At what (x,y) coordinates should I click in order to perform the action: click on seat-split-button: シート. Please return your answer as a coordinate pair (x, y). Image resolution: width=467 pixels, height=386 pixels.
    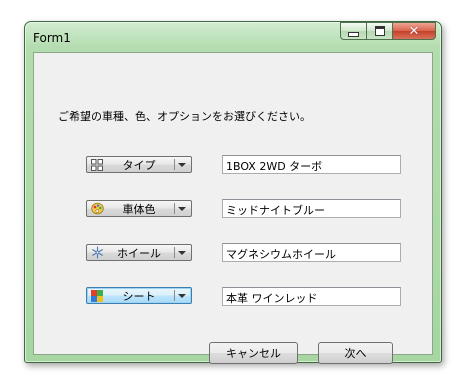
    Looking at the image, I should click on (139, 295).